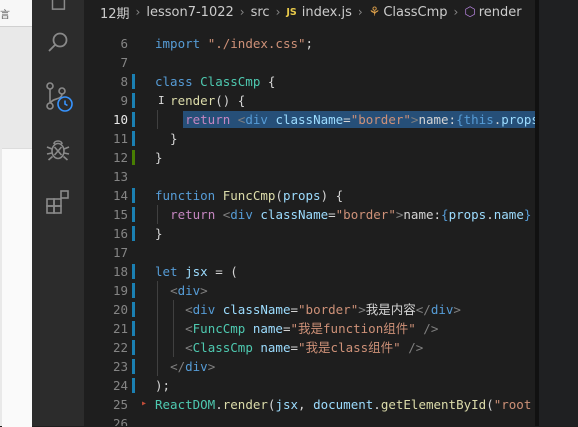  I want to click on git-deleted-marker: ▸, so click(144, 403).